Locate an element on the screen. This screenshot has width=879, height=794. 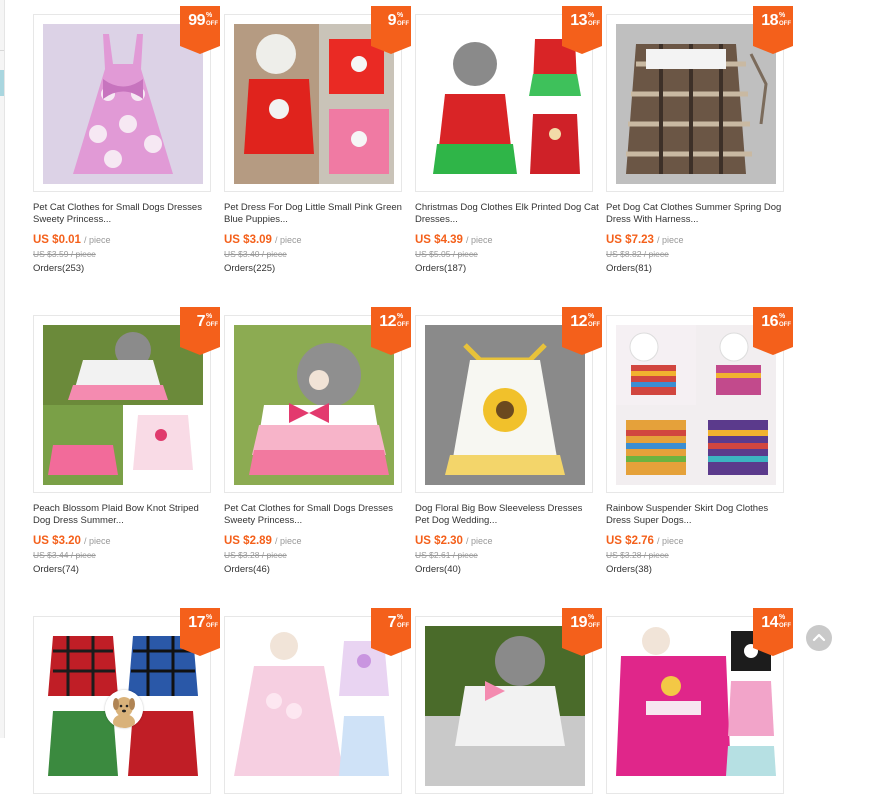
original-price: US $8.82 / piece is located at coordinates (637, 254).